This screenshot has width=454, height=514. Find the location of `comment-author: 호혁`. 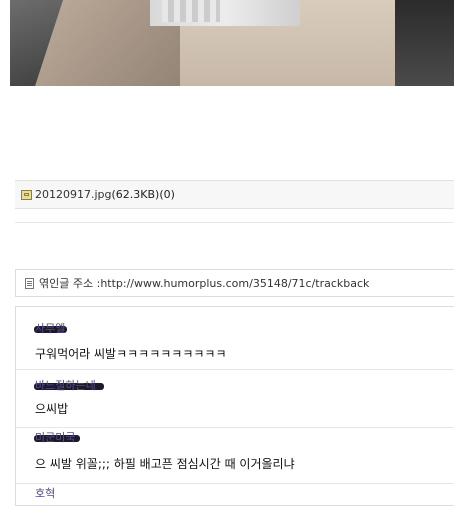

comment-author: 호혁 is located at coordinates (45, 494).